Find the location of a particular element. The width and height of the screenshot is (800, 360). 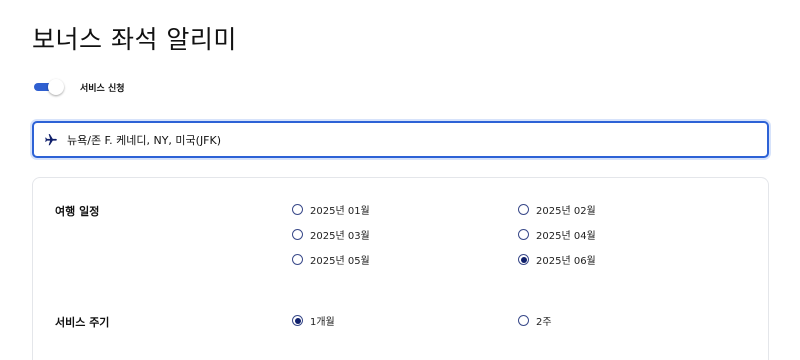

service-toggle-row: 서비스 신청 is located at coordinates (79, 87).